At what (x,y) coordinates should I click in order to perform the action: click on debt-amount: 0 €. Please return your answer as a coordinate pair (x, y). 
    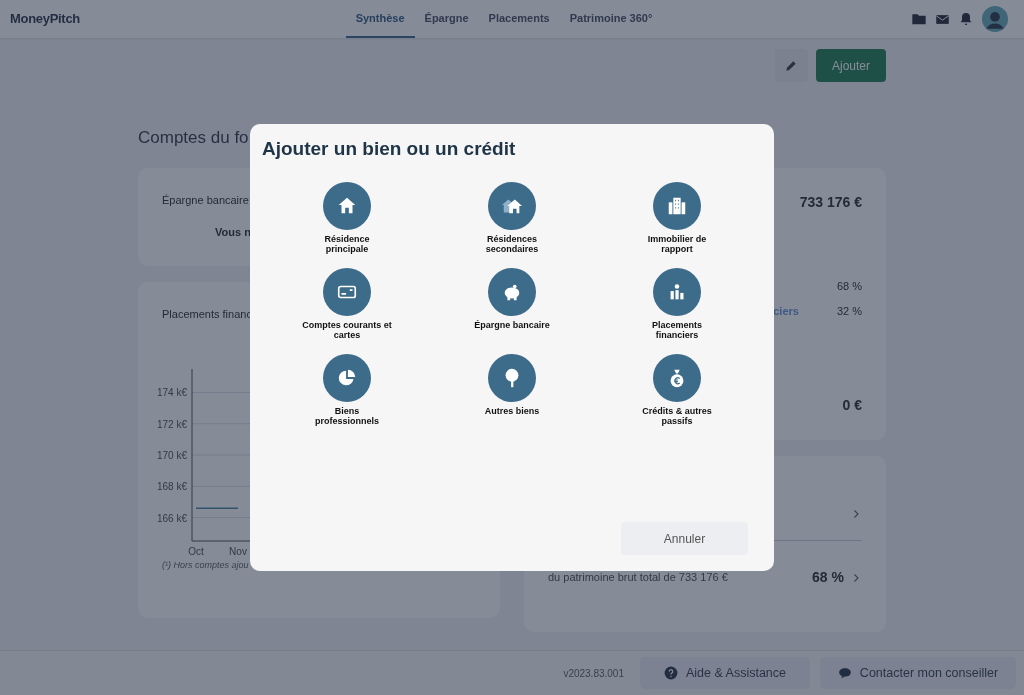
    Looking at the image, I should click on (852, 405).